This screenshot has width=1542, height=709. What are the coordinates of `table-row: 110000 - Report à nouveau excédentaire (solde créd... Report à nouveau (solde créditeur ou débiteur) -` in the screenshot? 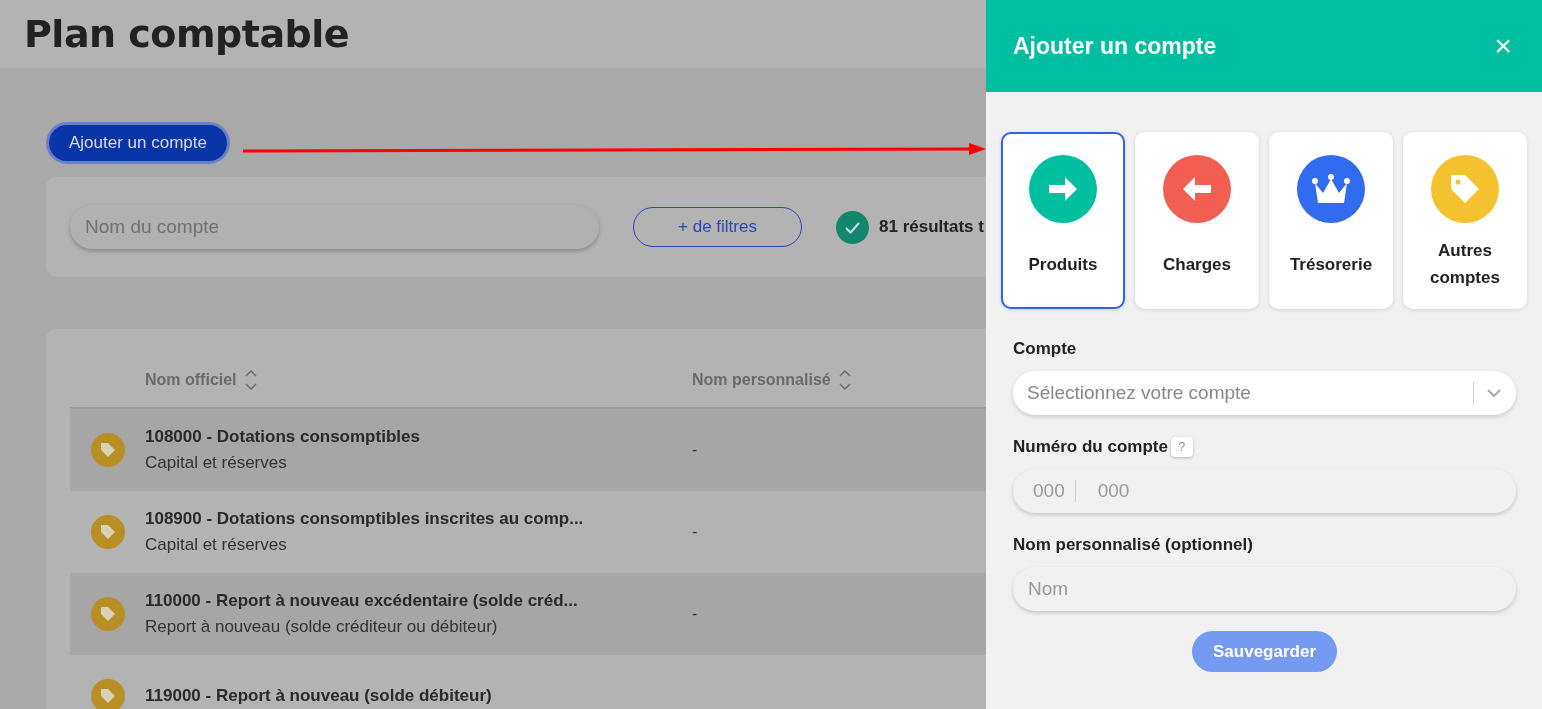 It's located at (528, 614).